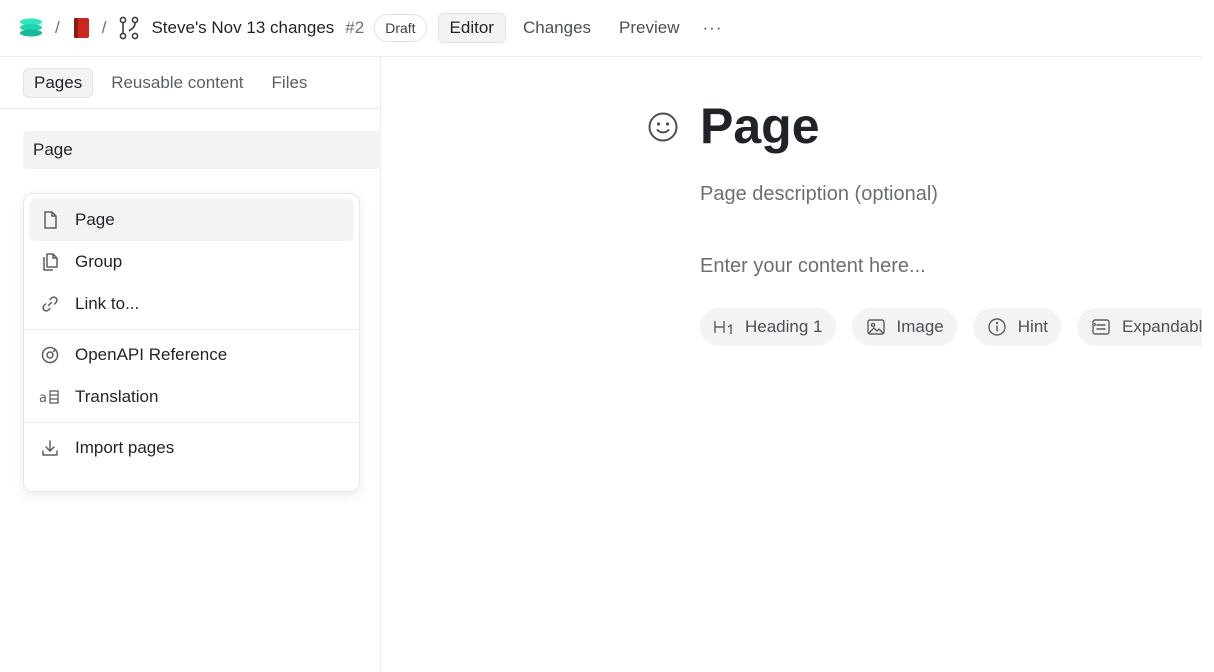  I want to click on menu-item-openapi-reference: OpenAPI Reference, so click(191, 355).